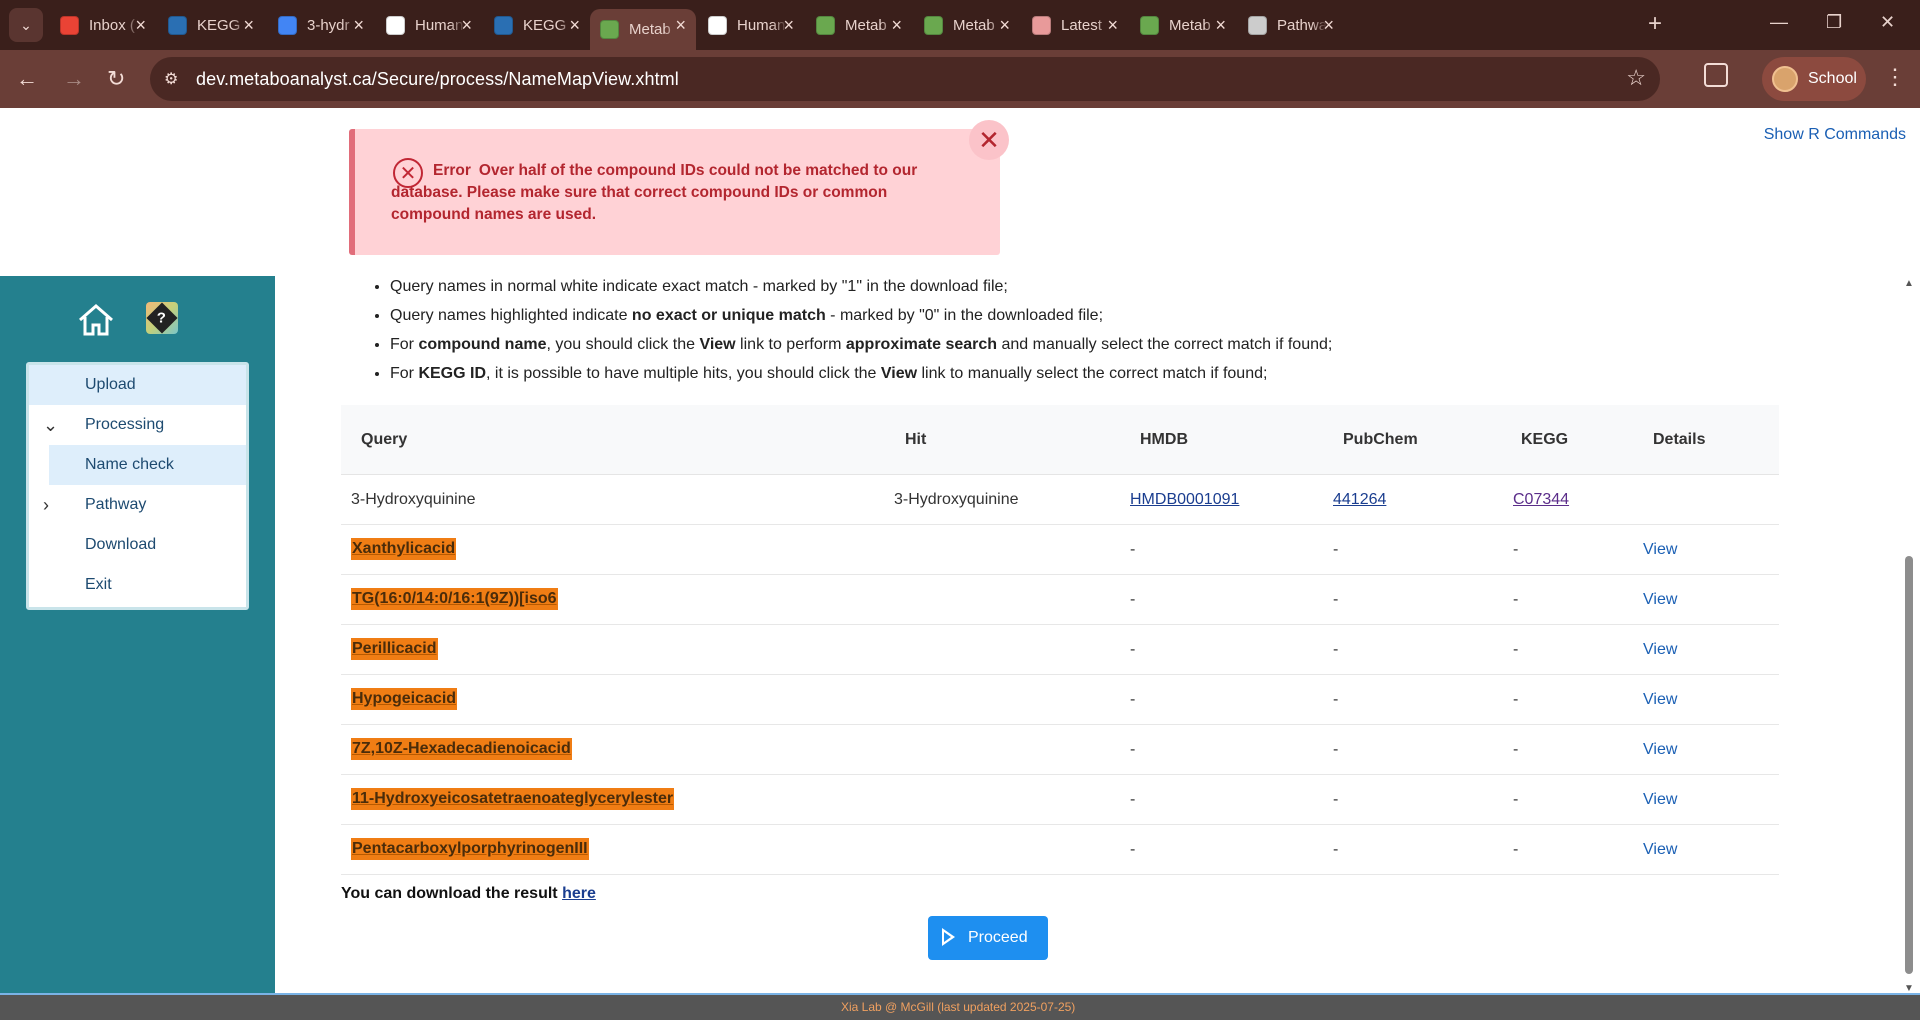 The image size is (1920, 1020). Describe the element at coordinates (967, 25) in the screenshot. I see `tab-8: Metab ×` at that location.